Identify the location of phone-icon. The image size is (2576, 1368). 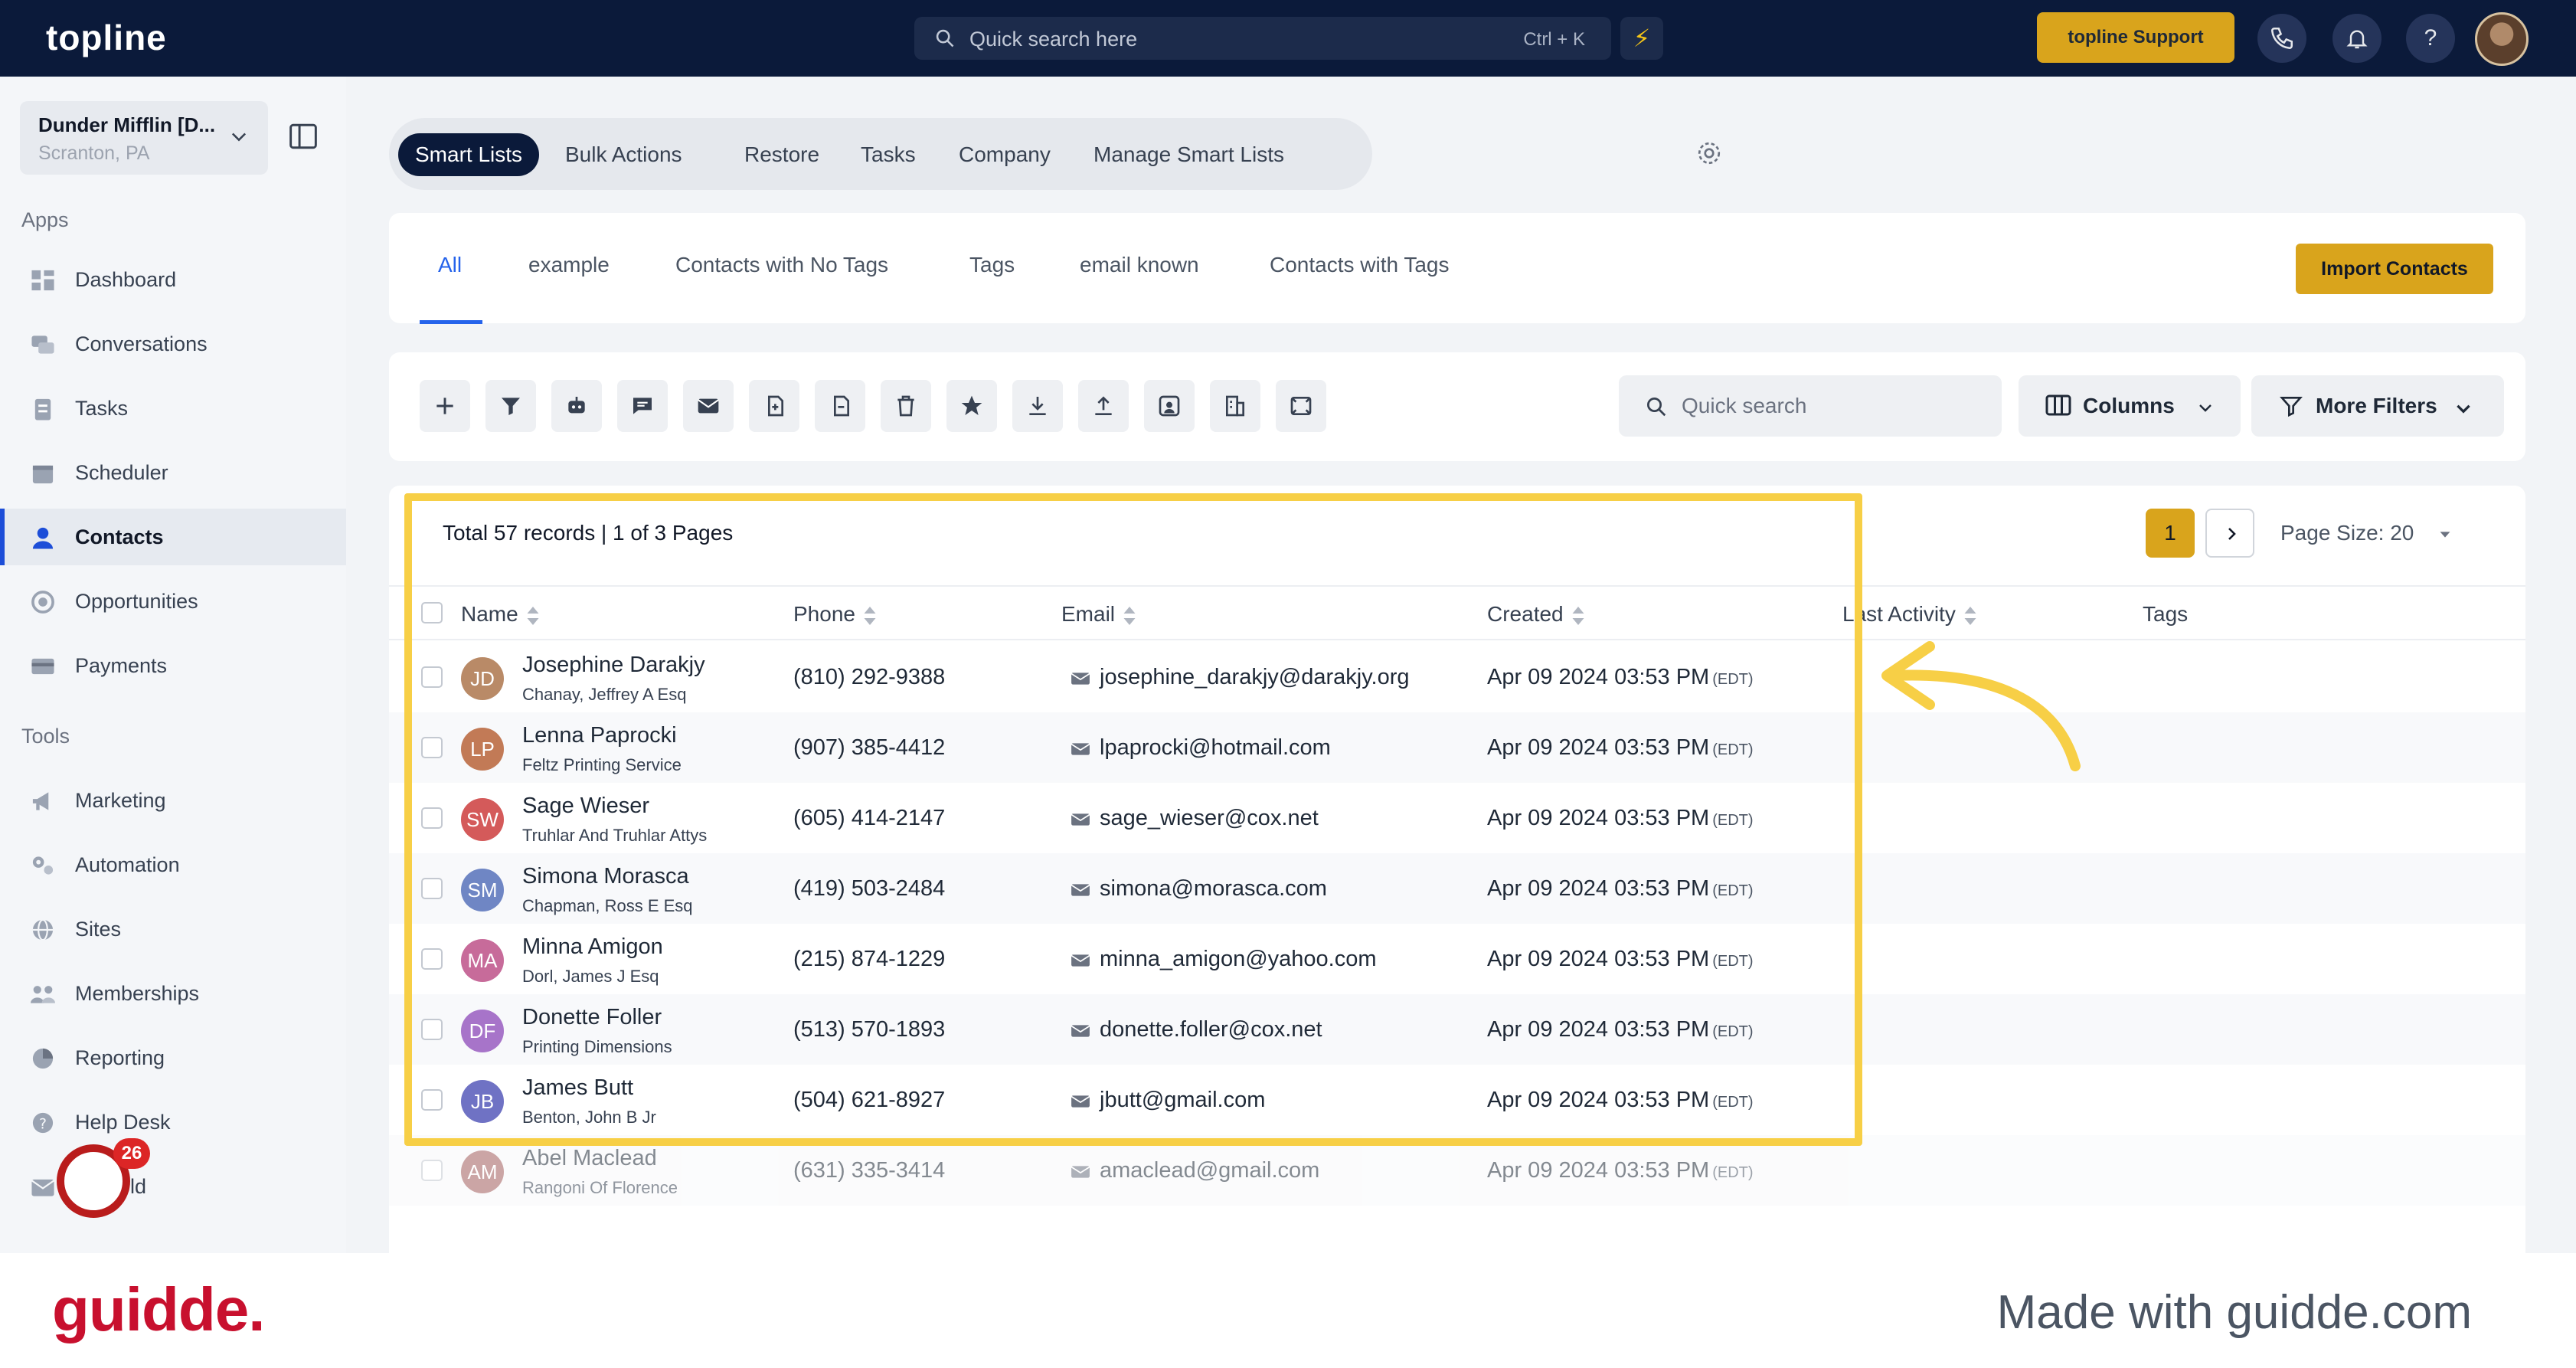
(2281, 38).